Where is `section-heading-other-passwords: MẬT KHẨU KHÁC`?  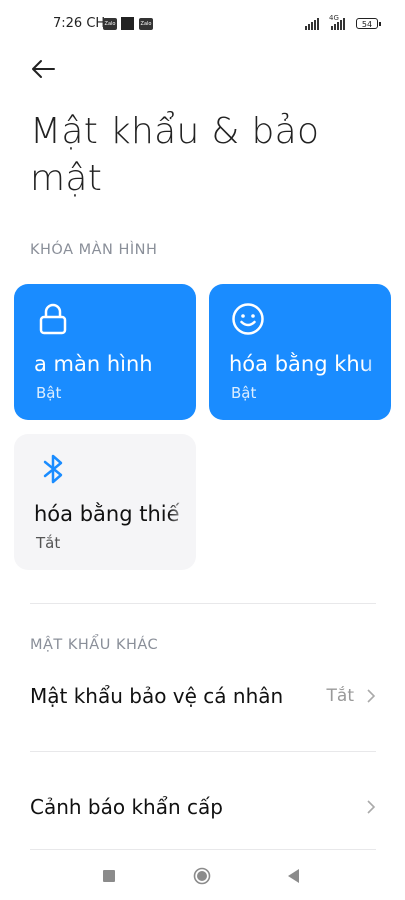
section-heading-other-passwords: MẬT KHẨU KHÁC is located at coordinates (94, 645).